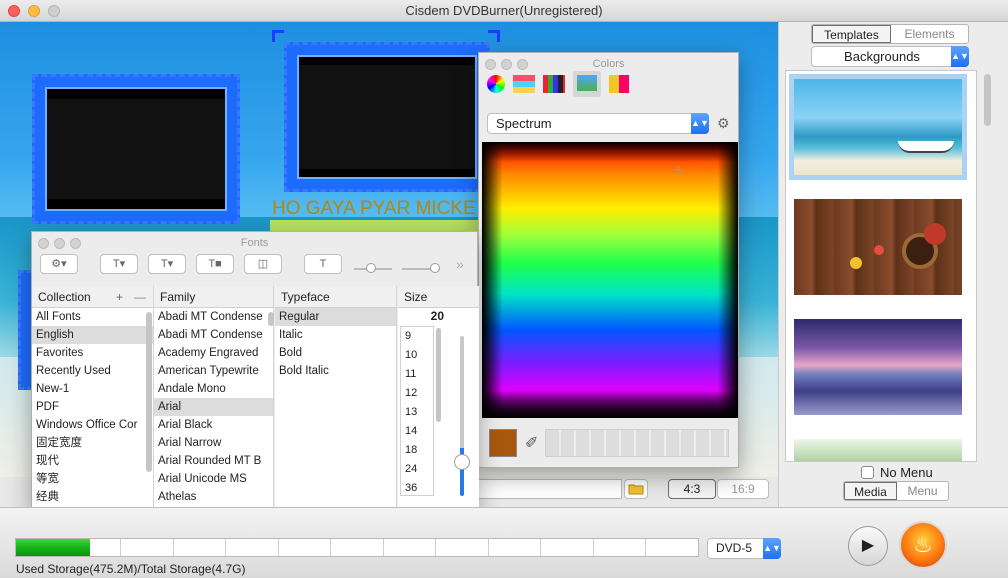  I want to click on collection-item: Recently Used, so click(92, 371).